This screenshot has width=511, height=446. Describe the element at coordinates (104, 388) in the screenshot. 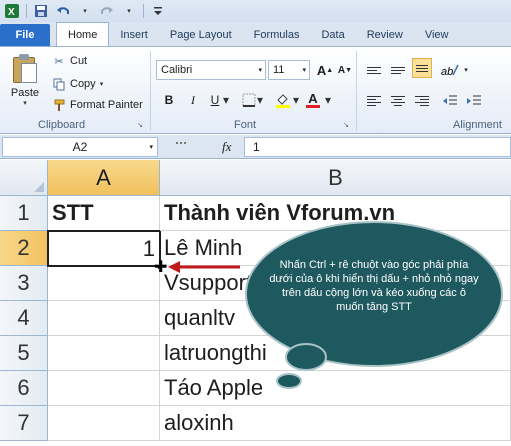

I see `cell-a6` at that location.